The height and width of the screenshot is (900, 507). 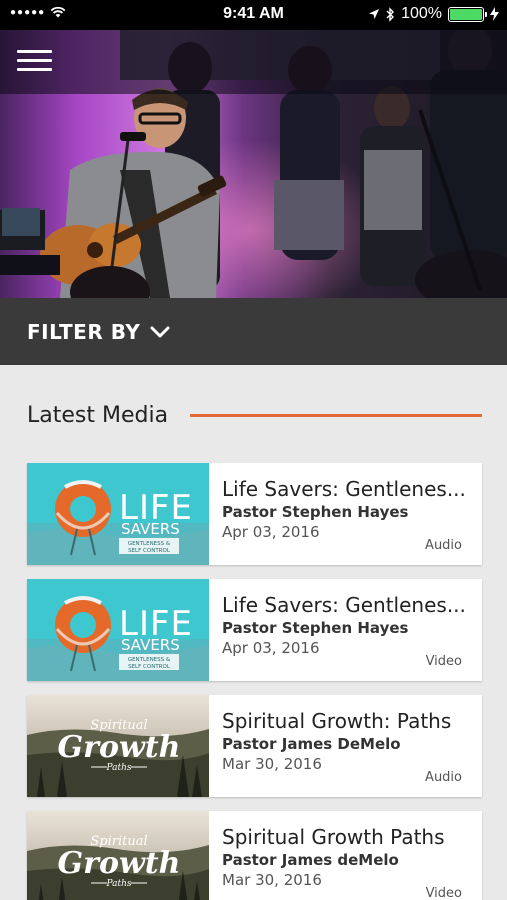 What do you see at coordinates (253, 331) in the screenshot?
I see `filter-by-button: FILTER BY` at bounding box center [253, 331].